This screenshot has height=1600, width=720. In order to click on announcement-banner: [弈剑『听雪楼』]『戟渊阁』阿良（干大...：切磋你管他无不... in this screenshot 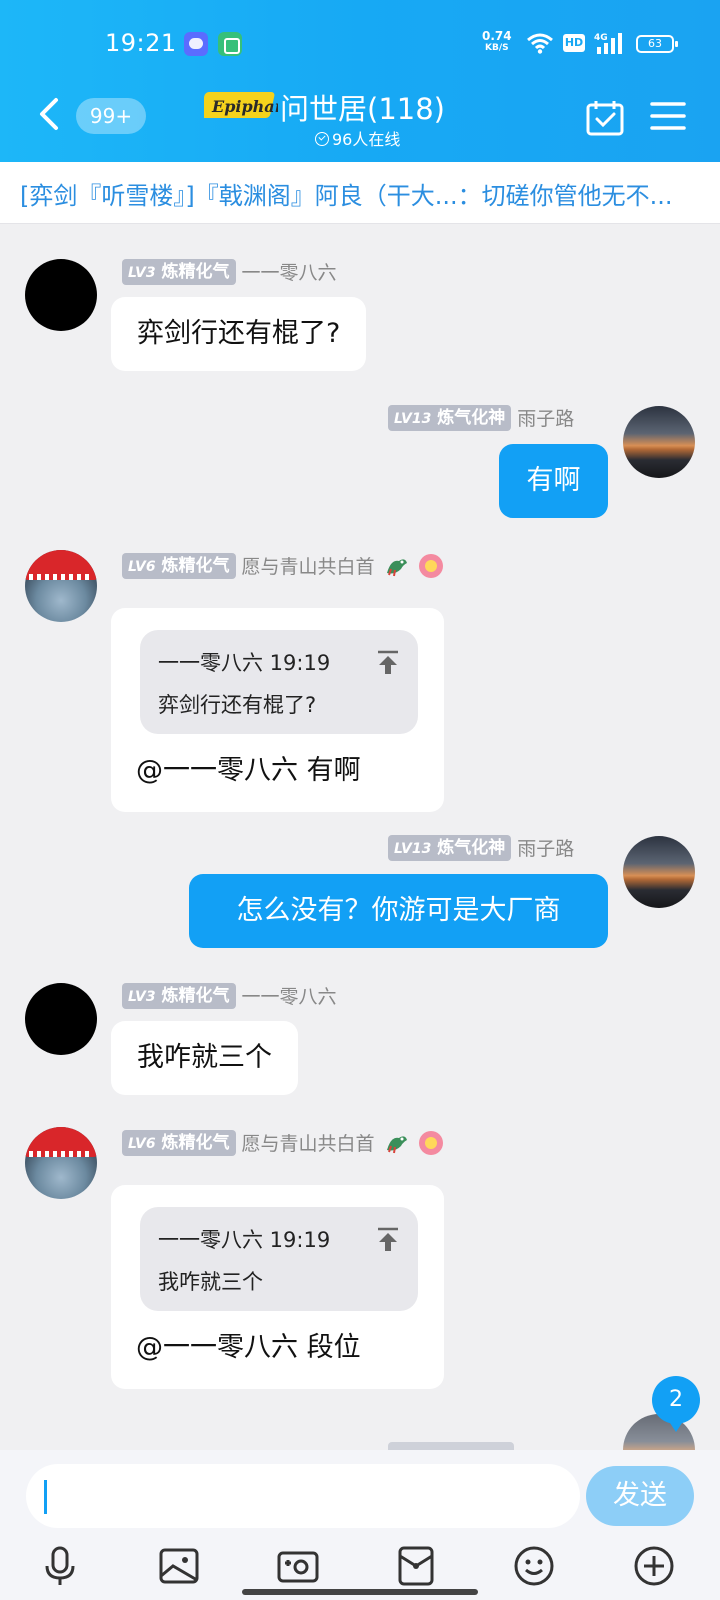, I will do `click(360, 193)`.